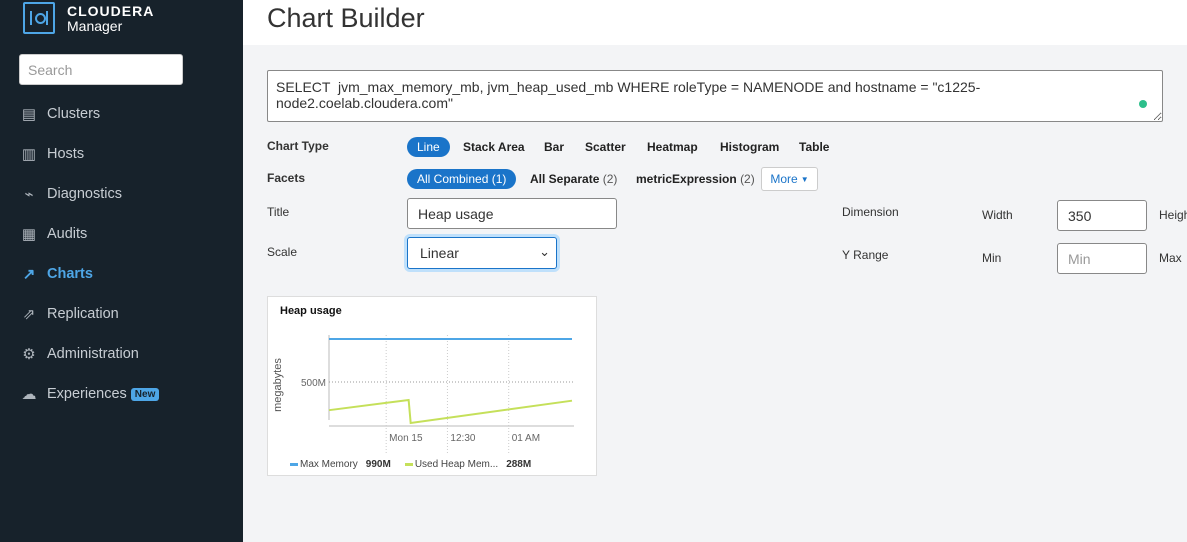  What do you see at coordinates (499, 179) in the screenshot?
I see `facet-count: (1)` at bounding box center [499, 179].